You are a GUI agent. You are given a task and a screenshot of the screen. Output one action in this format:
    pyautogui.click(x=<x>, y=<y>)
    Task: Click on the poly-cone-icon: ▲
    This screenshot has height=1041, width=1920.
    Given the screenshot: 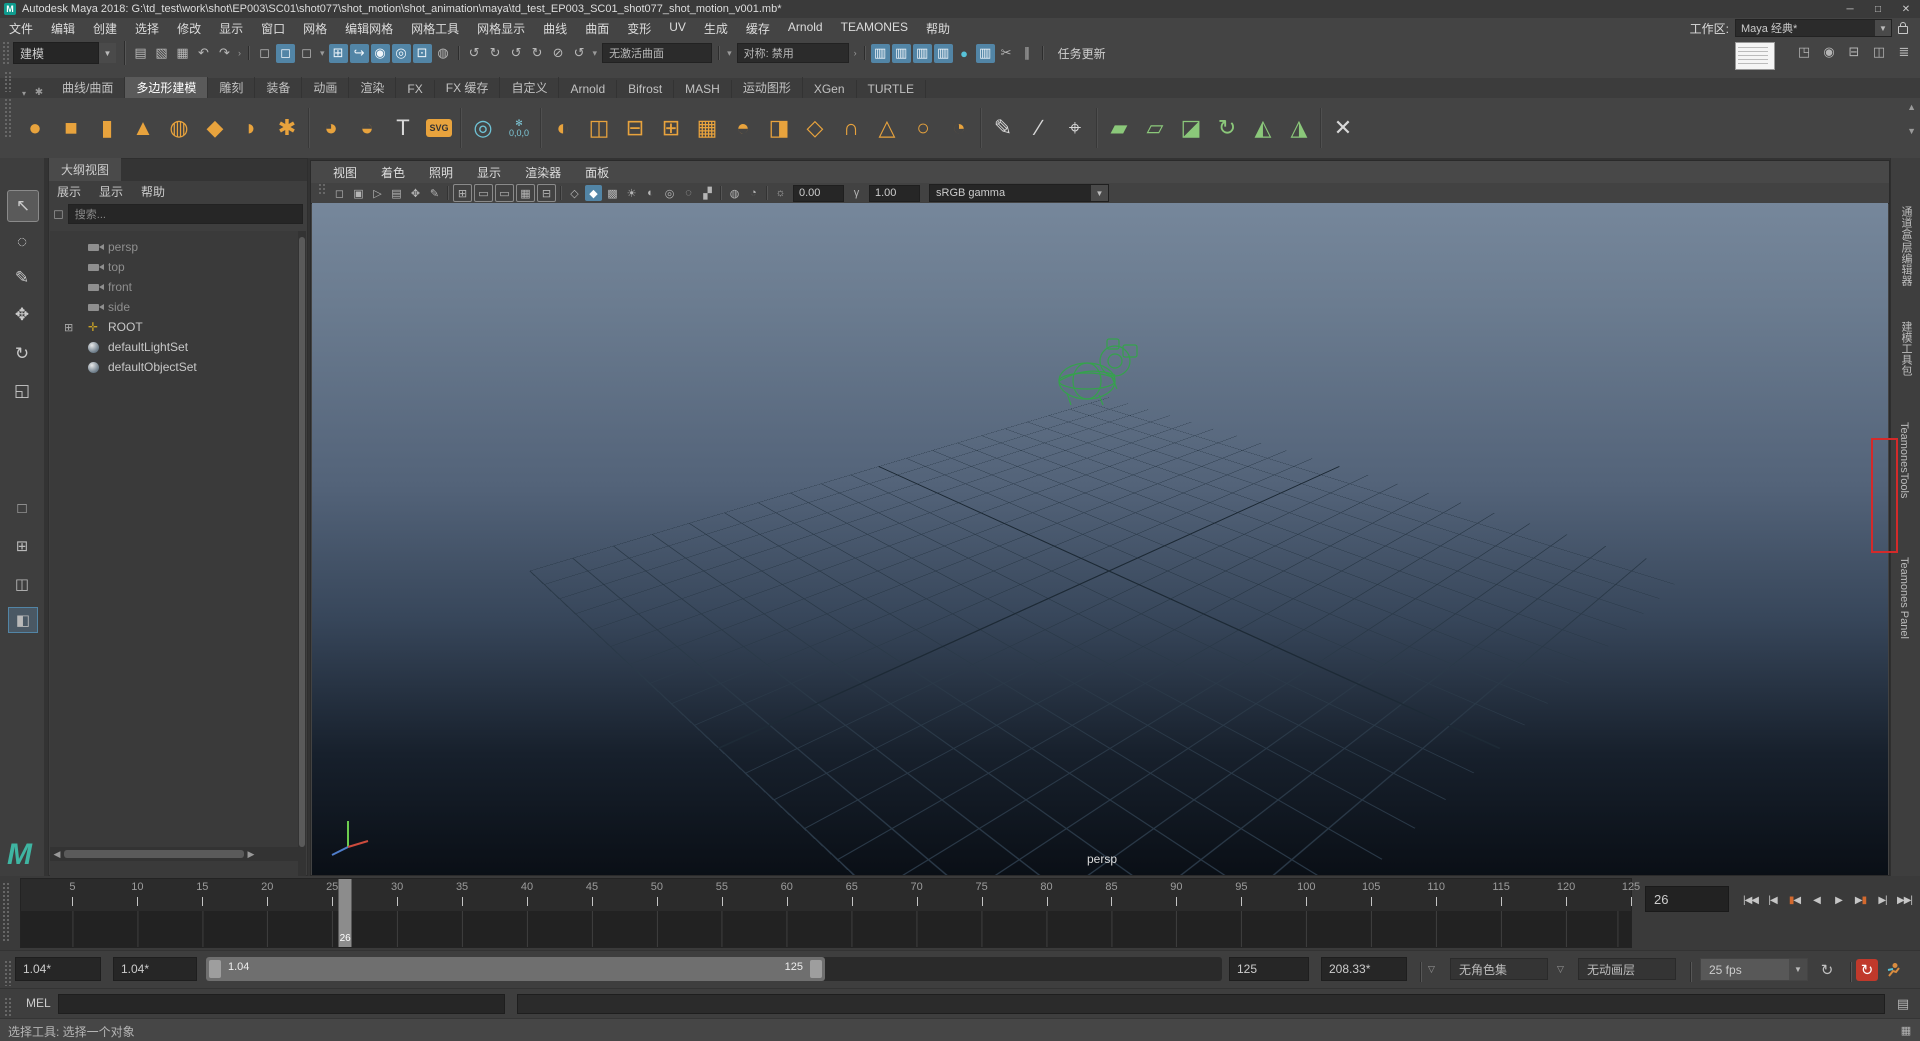 What is the action you would take?
    pyautogui.click(x=143, y=128)
    